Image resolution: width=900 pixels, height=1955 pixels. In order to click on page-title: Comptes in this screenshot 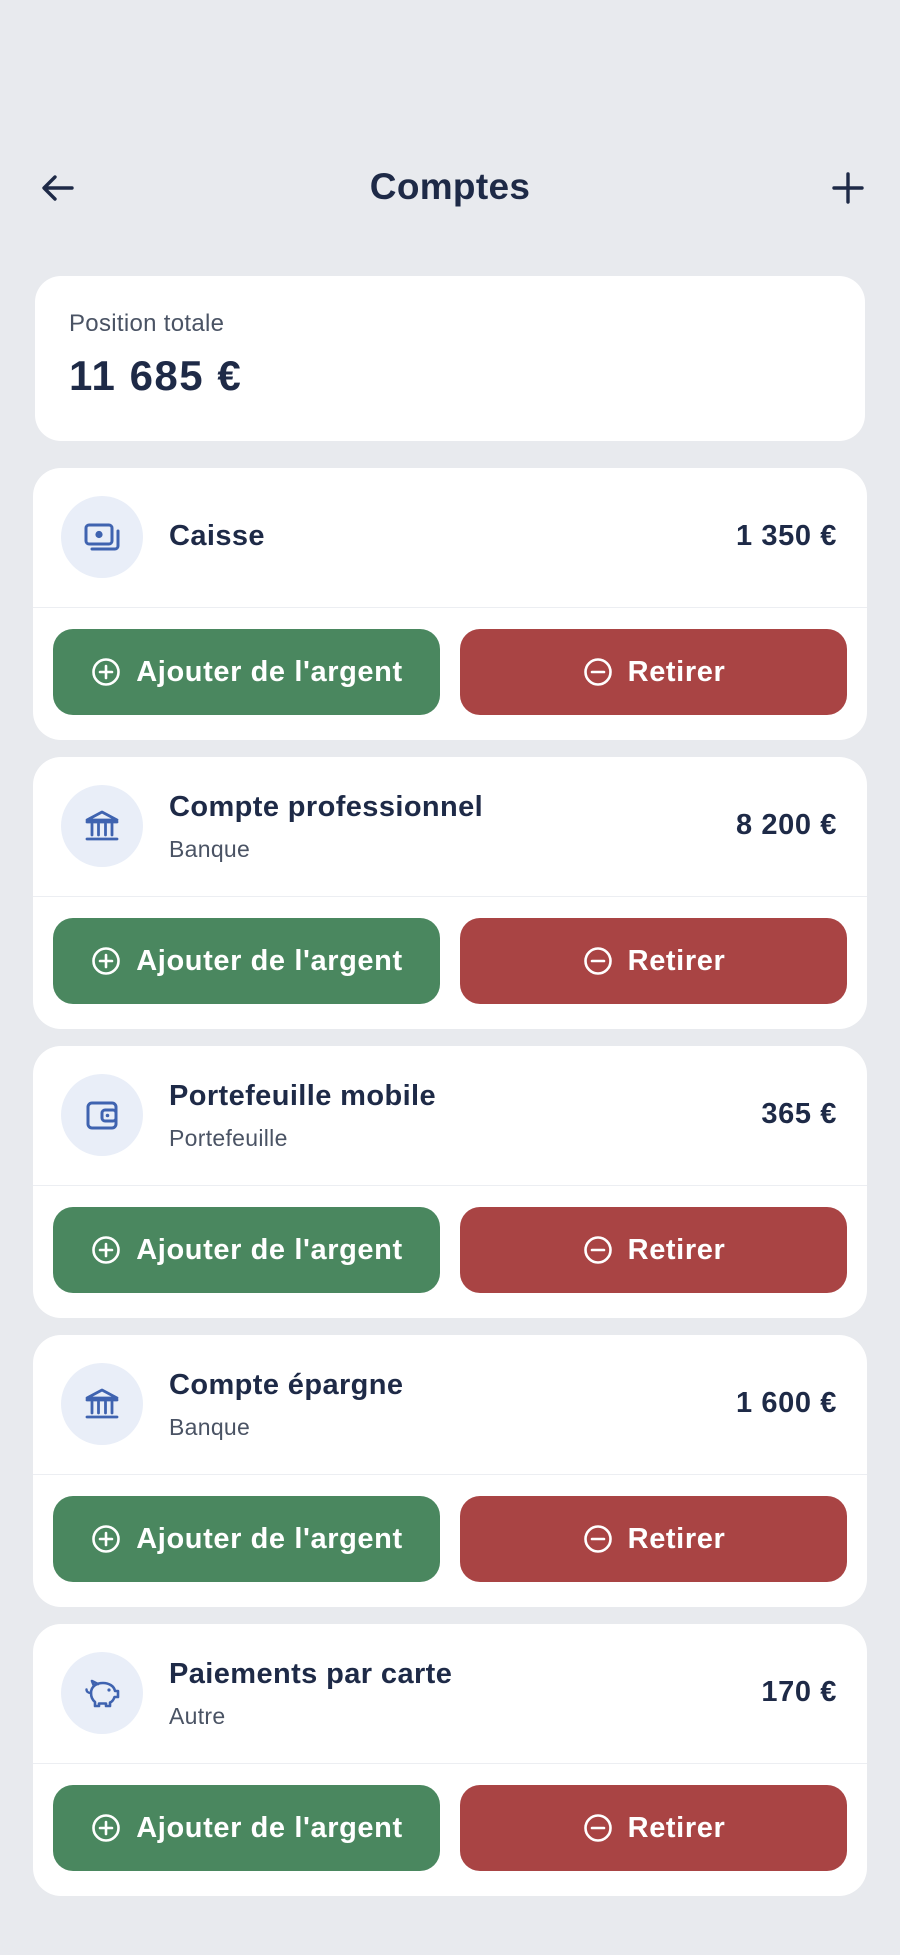, I will do `click(450, 186)`.